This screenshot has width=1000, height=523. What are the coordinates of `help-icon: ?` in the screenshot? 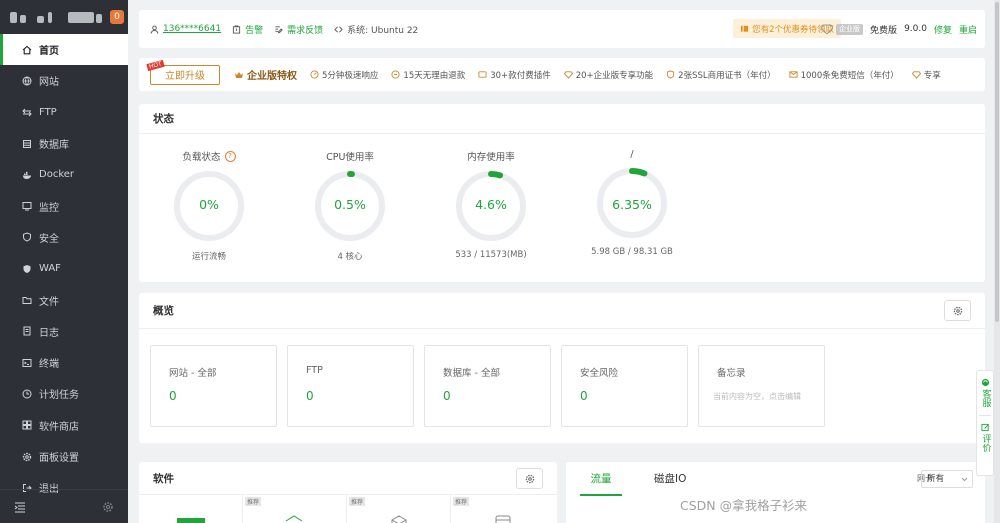 It's located at (230, 156).